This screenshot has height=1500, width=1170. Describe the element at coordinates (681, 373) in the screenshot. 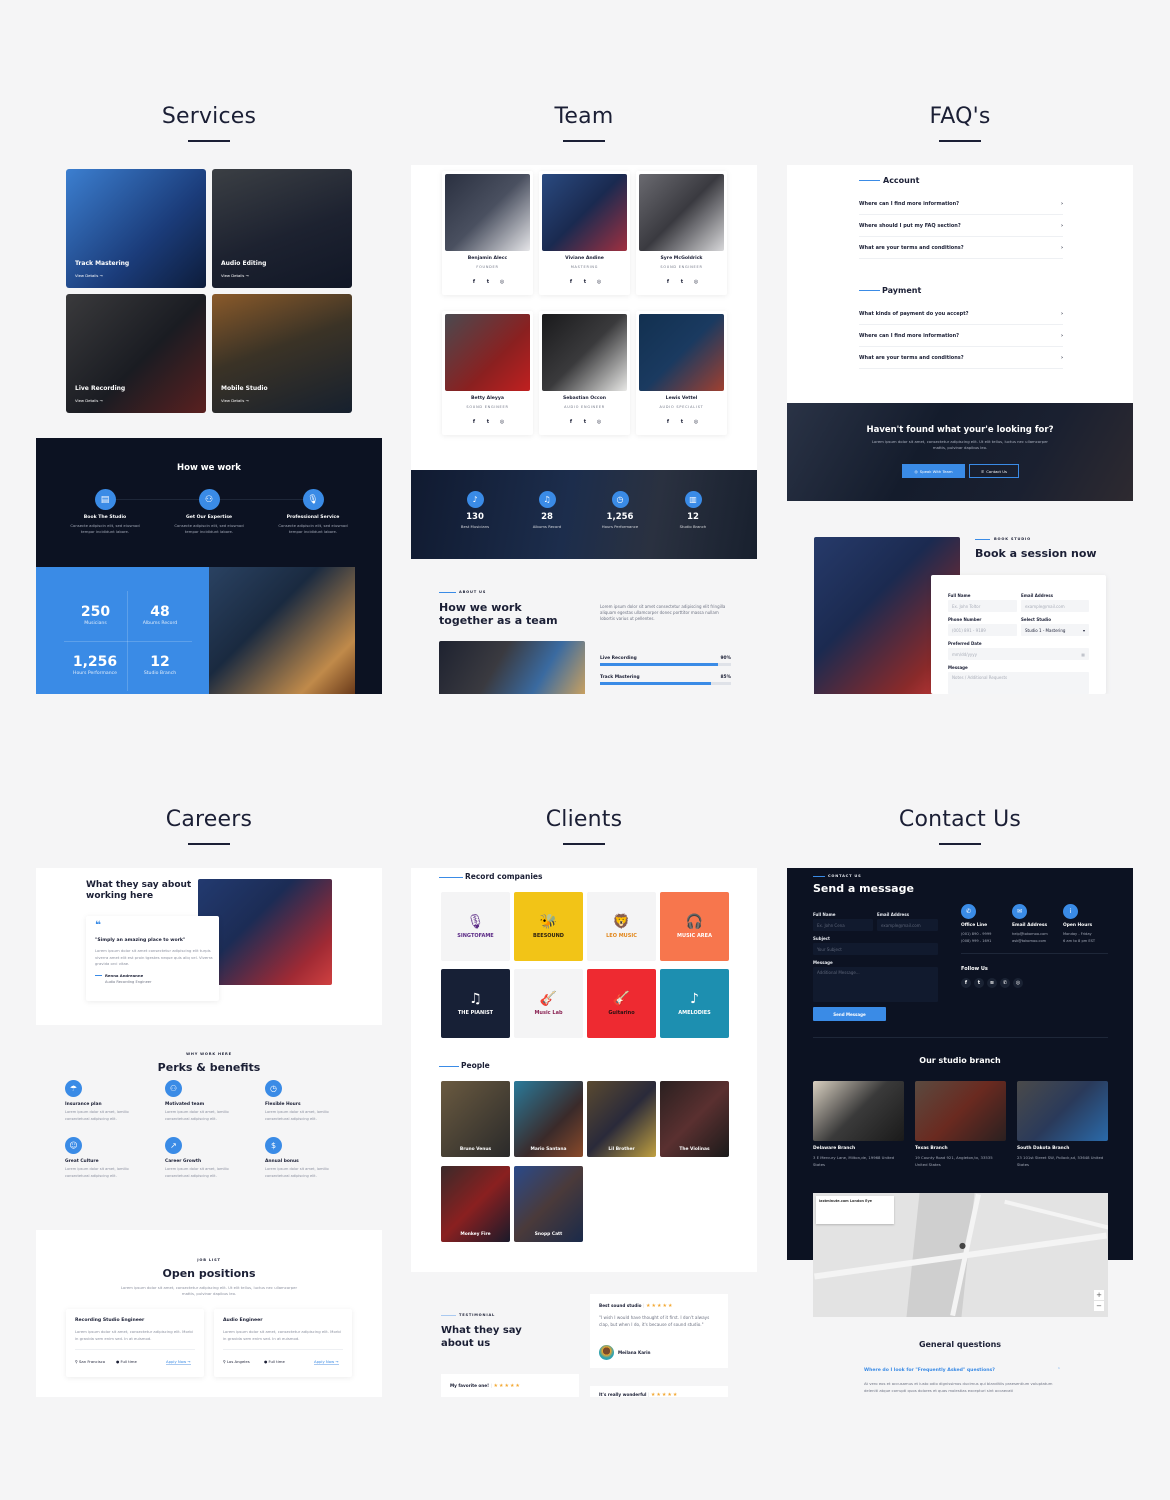

I see `team-member-card: Lewis Vettel AUDIO SPECIALIST f t ◎` at that location.